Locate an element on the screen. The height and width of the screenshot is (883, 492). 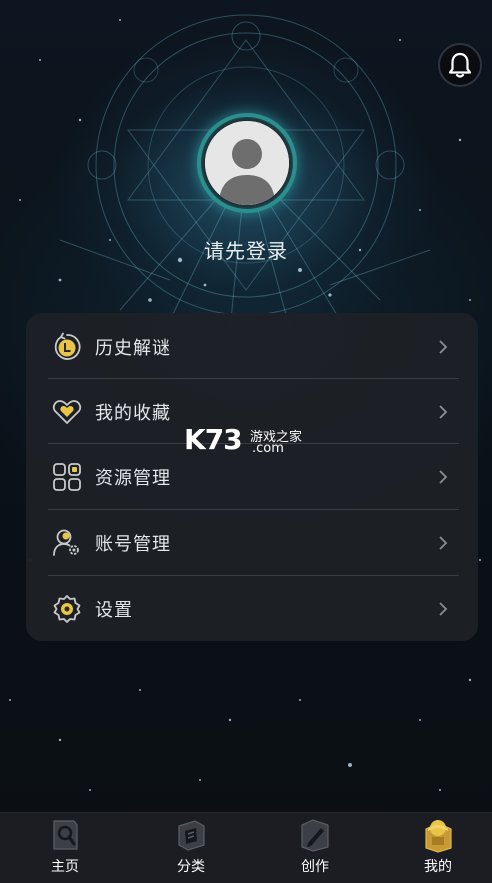
category-icon is located at coordinates (191, 835).